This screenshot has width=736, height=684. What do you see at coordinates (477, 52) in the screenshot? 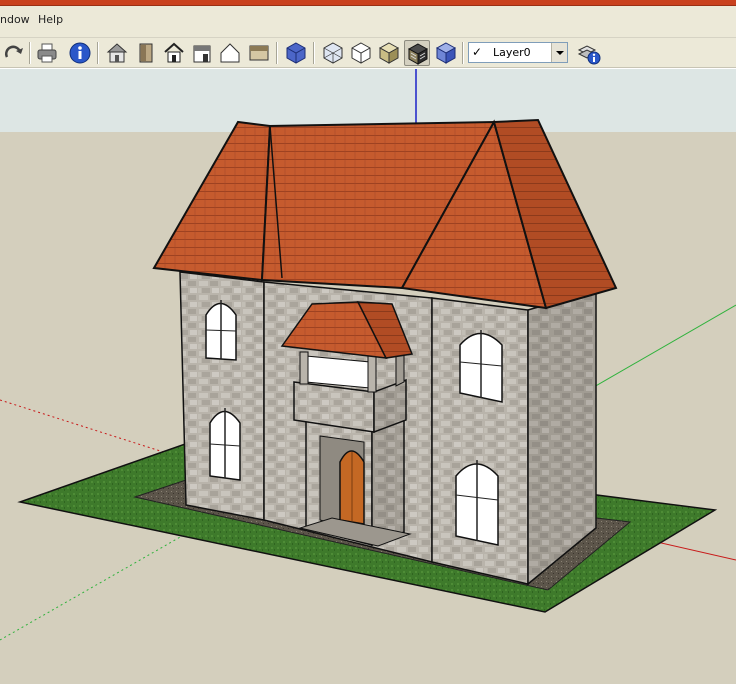
I see `layer-visible-check: ✓` at bounding box center [477, 52].